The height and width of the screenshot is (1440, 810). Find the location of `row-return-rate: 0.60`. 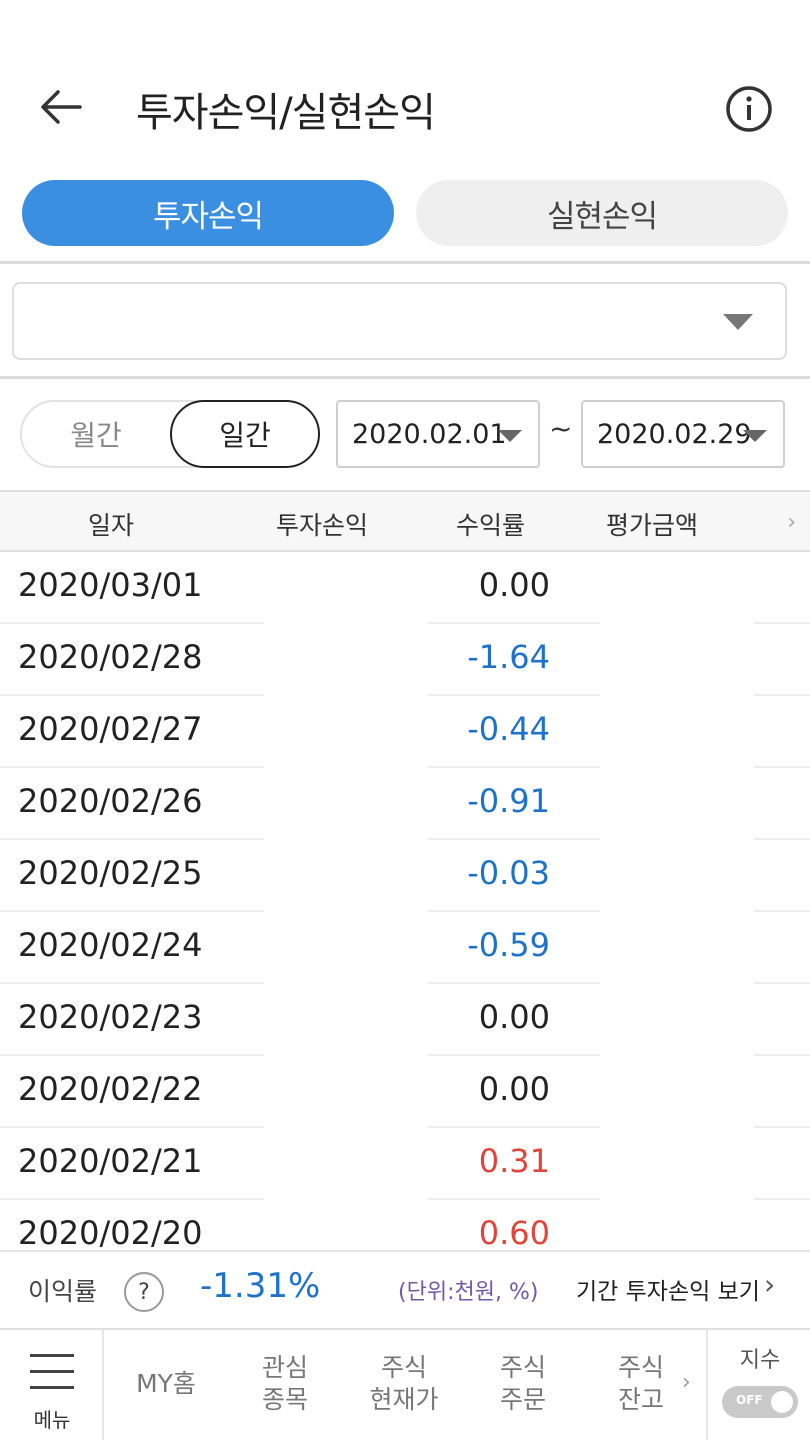

row-return-rate: 0.60 is located at coordinates (514, 1232).